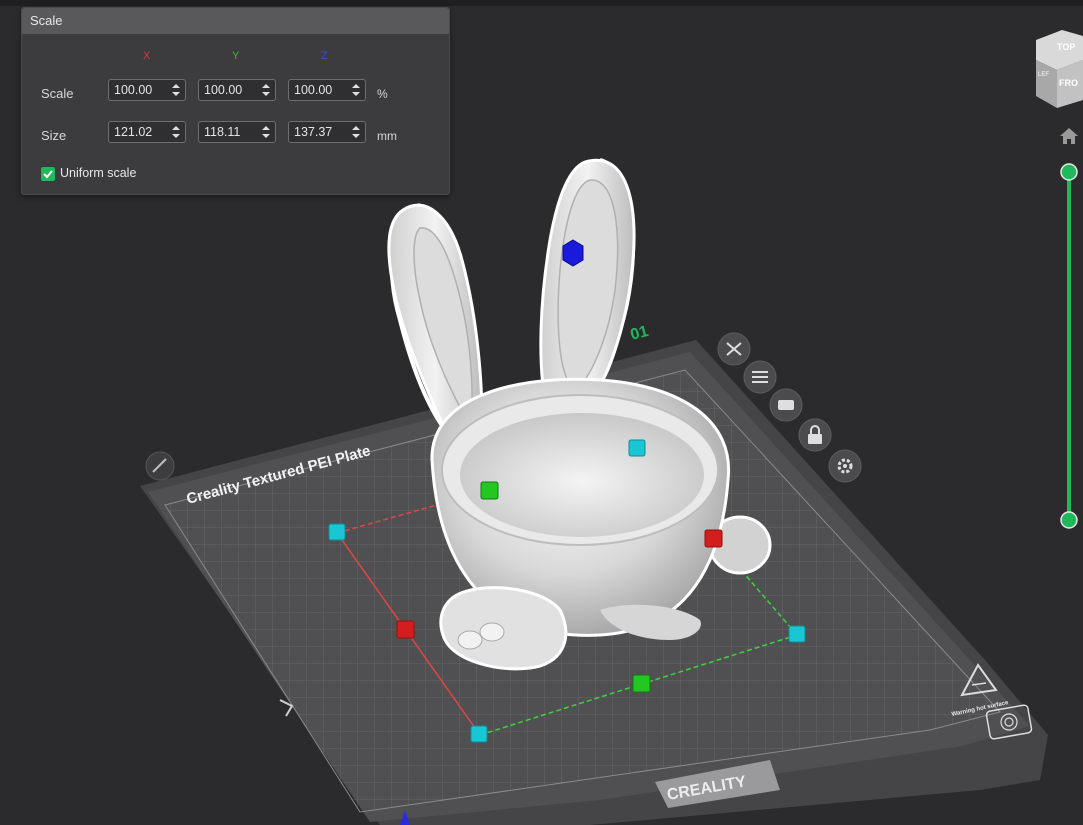 The width and height of the screenshot is (1083, 825). I want to click on scale-y-input: 100.00, so click(237, 90).